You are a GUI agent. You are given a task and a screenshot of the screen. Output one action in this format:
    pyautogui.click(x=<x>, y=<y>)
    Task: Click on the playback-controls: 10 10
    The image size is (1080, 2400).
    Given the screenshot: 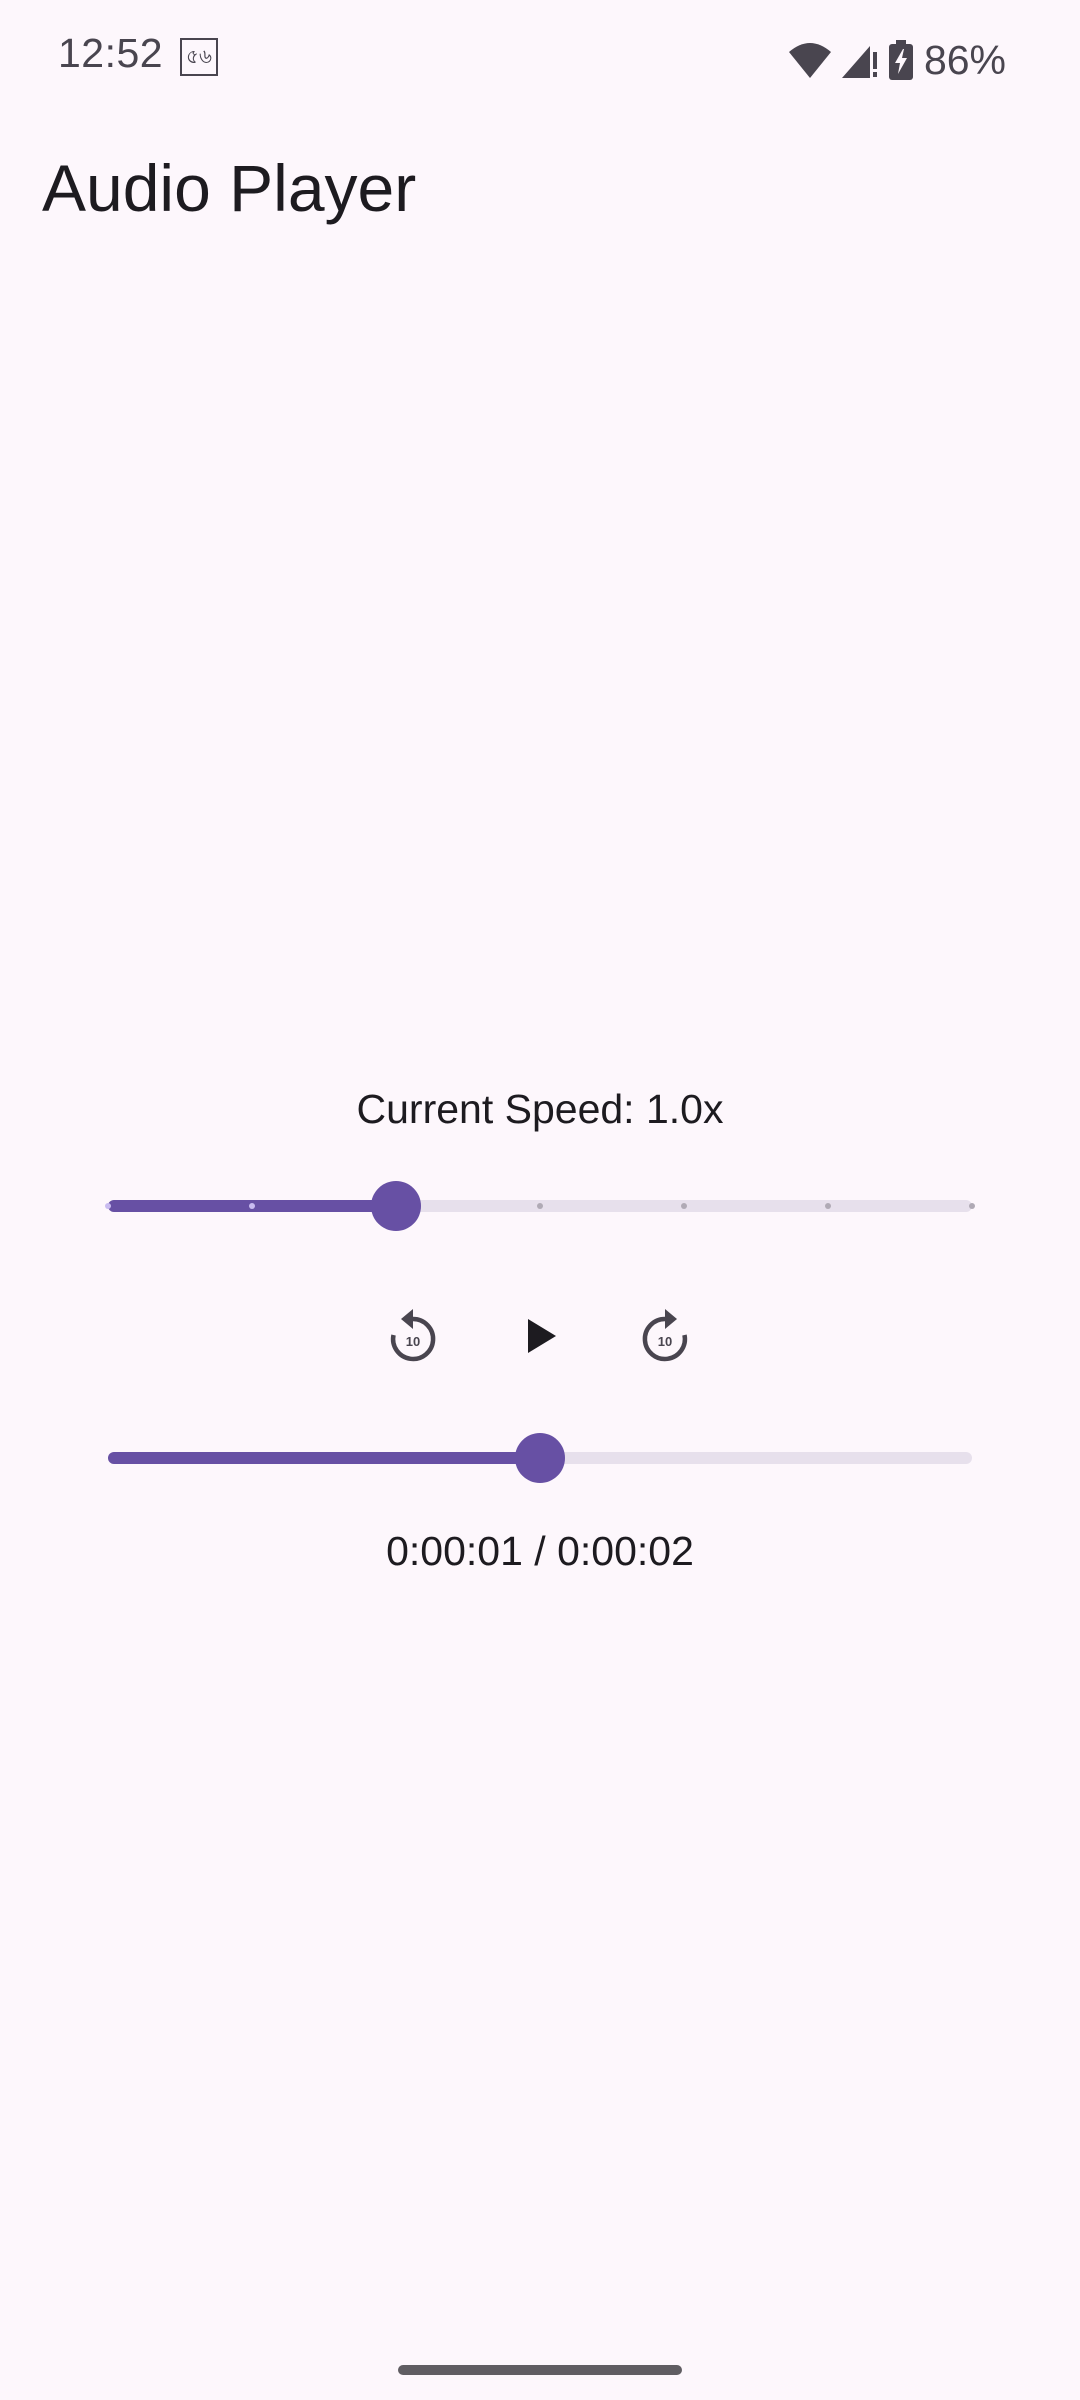 What is the action you would take?
    pyautogui.click(x=540, y=1336)
    